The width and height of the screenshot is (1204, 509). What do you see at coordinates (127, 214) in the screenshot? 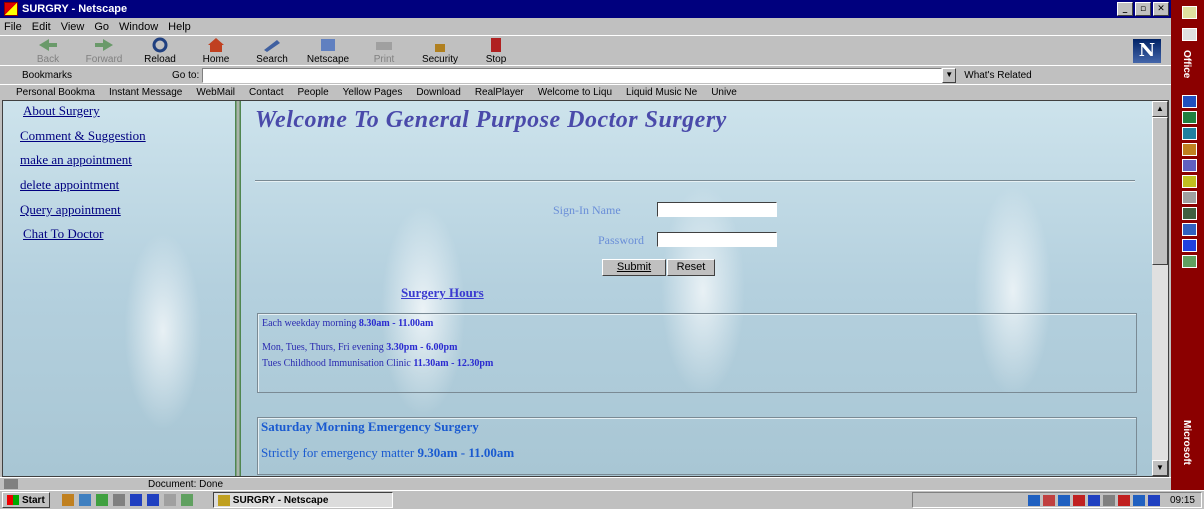
I see `nav-query-appointment: Query appointment` at bounding box center [127, 214].